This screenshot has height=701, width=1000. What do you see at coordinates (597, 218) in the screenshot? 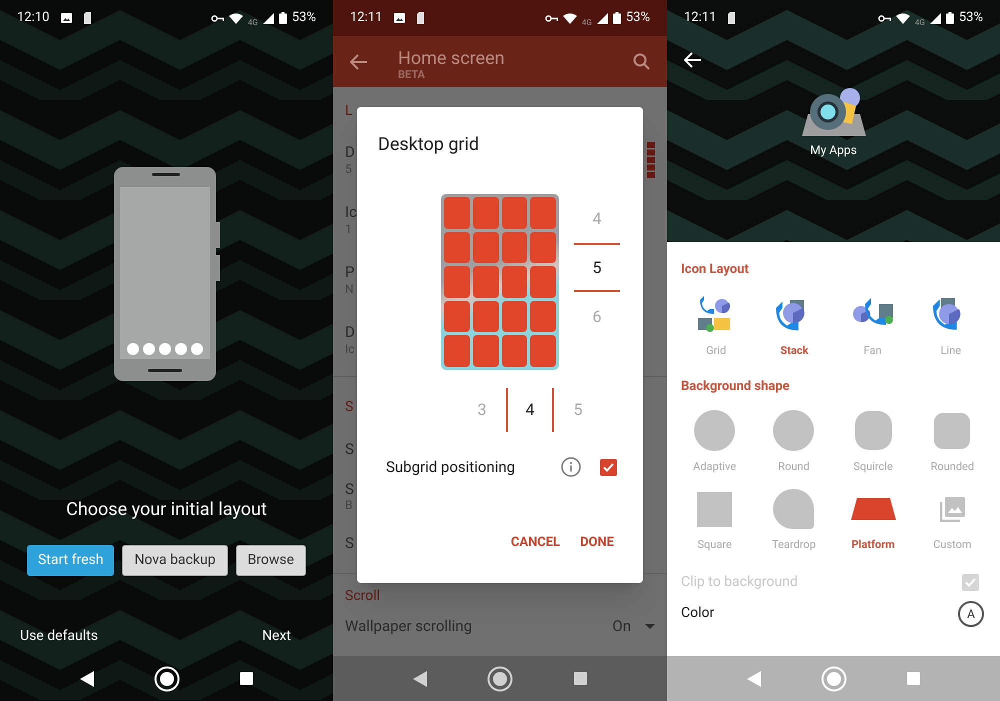
I see `row-count-option: 4` at bounding box center [597, 218].